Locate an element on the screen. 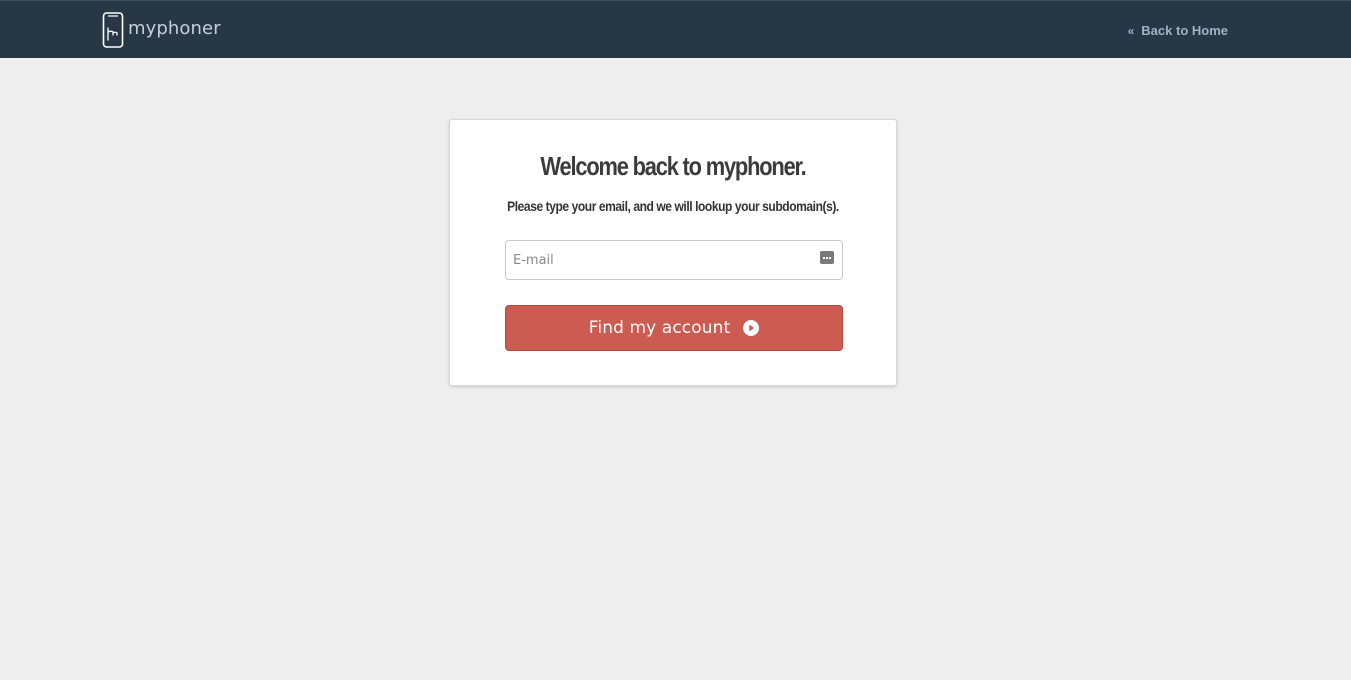 This screenshot has width=1351, height=680. page-title: Welcome back to myphoner. is located at coordinates (673, 166).